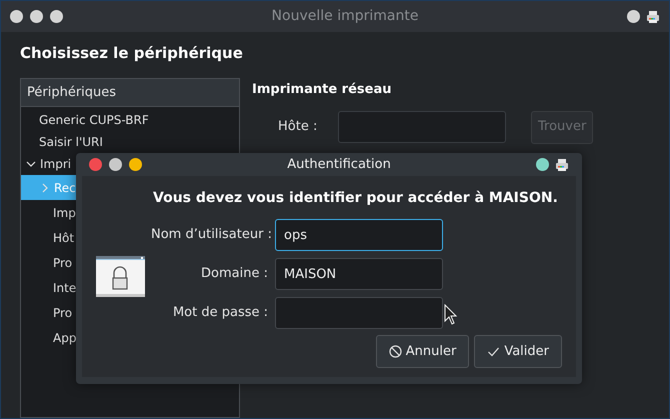  I want to click on tree-item: Impri, so click(130, 164).